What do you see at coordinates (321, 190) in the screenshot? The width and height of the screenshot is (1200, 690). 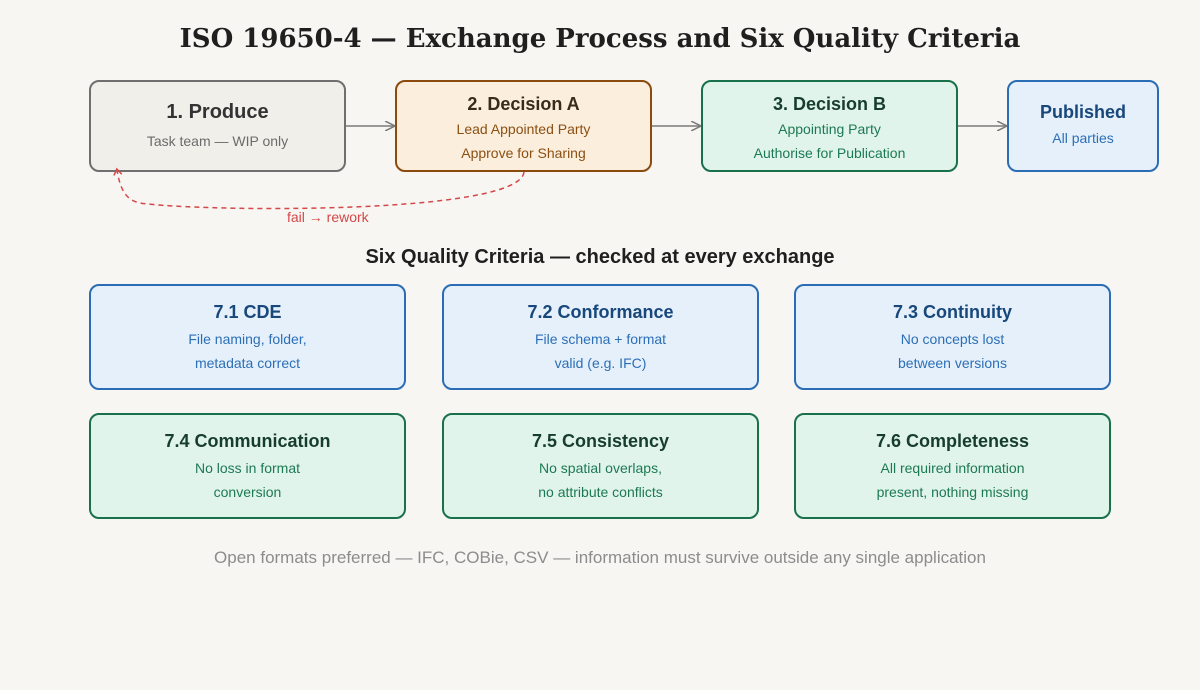 I see `rework-loop-arrow` at bounding box center [321, 190].